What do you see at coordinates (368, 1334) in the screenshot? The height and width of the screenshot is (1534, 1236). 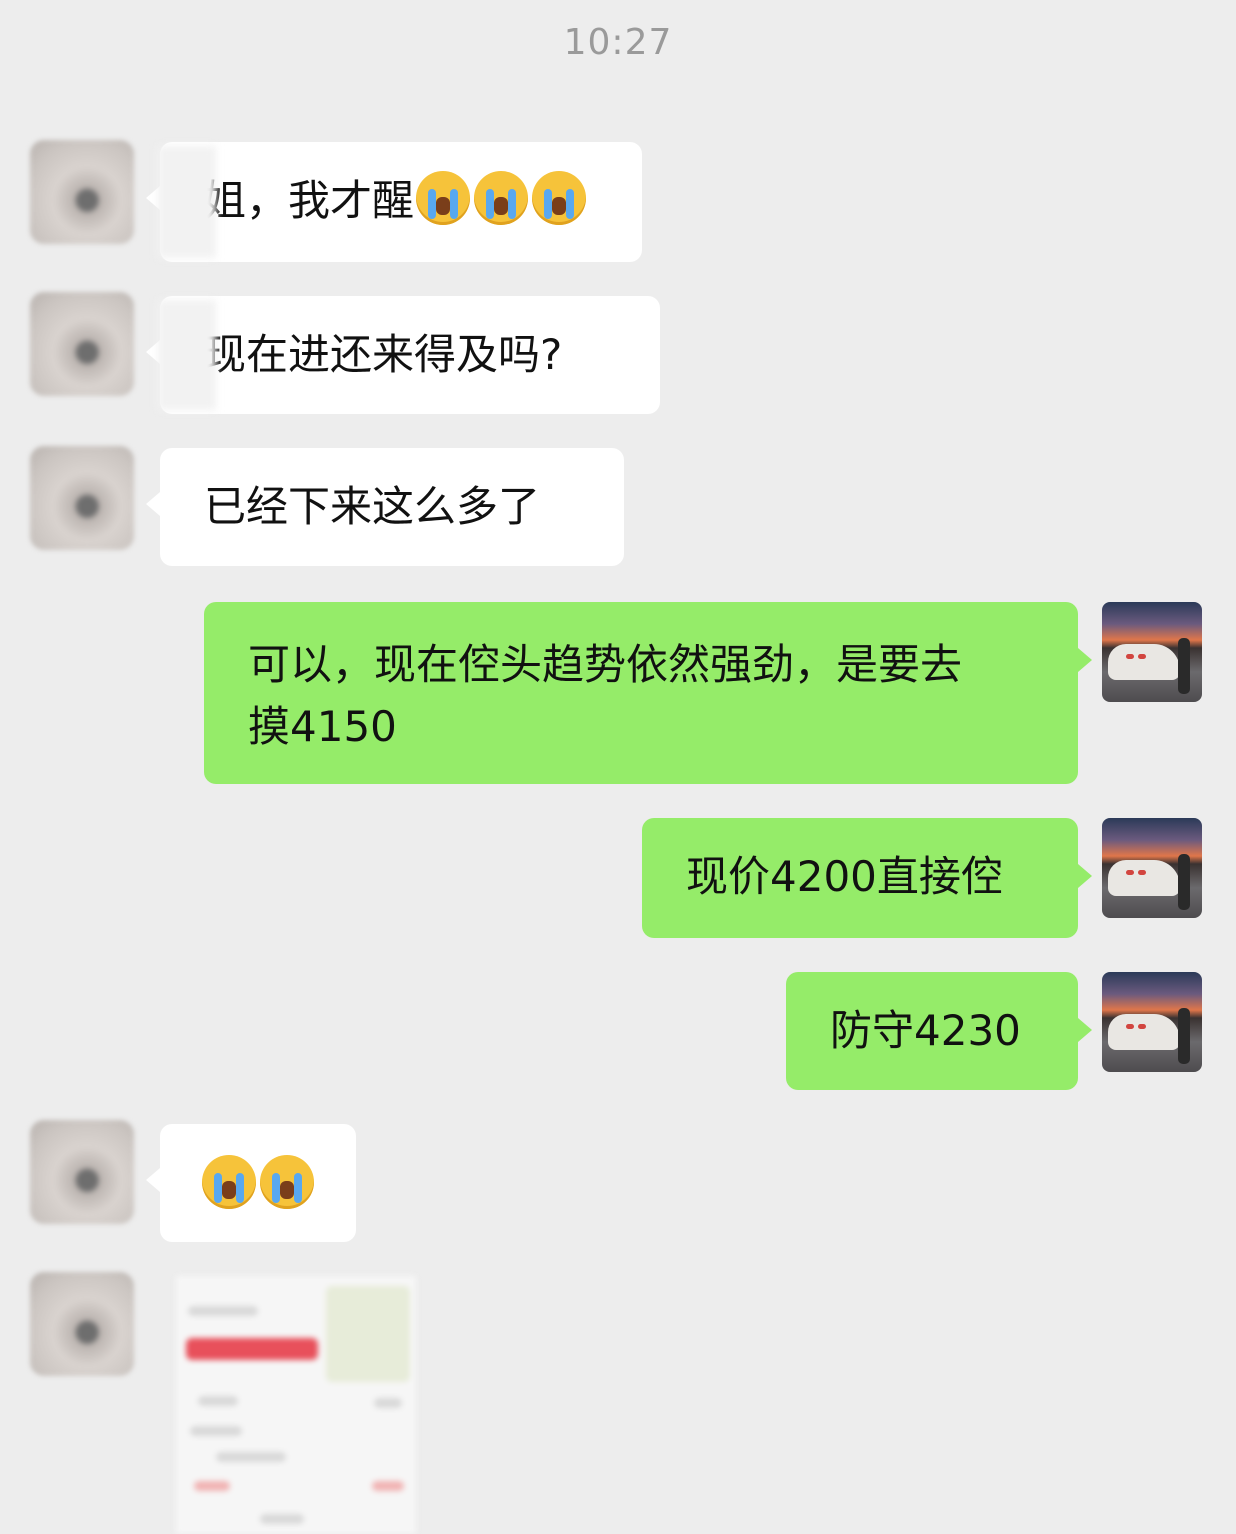 I see `blurred-map-thumb` at bounding box center [368, 1334].